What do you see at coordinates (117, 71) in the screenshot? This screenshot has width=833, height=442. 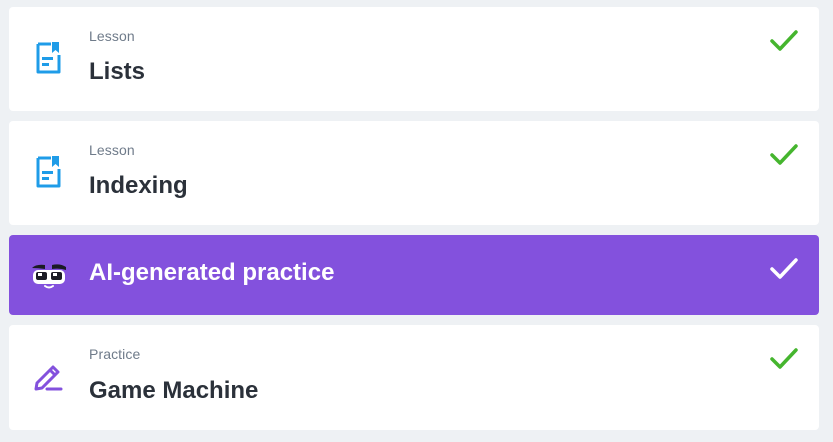 I see `item-title: Lists` at bounding box center [117, 71].